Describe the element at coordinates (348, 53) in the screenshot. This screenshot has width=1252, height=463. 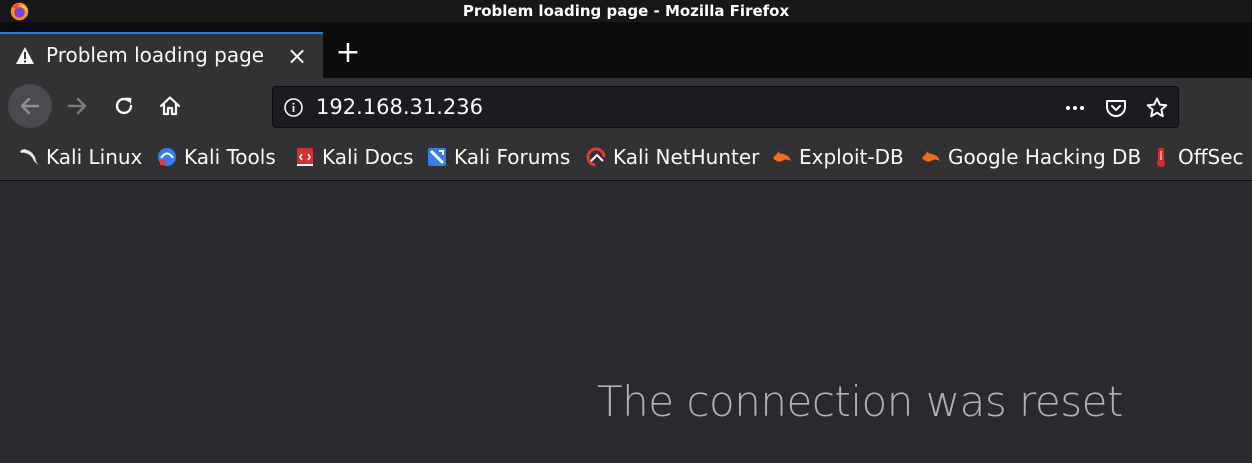
I see `new-tab-button: +` at that location.